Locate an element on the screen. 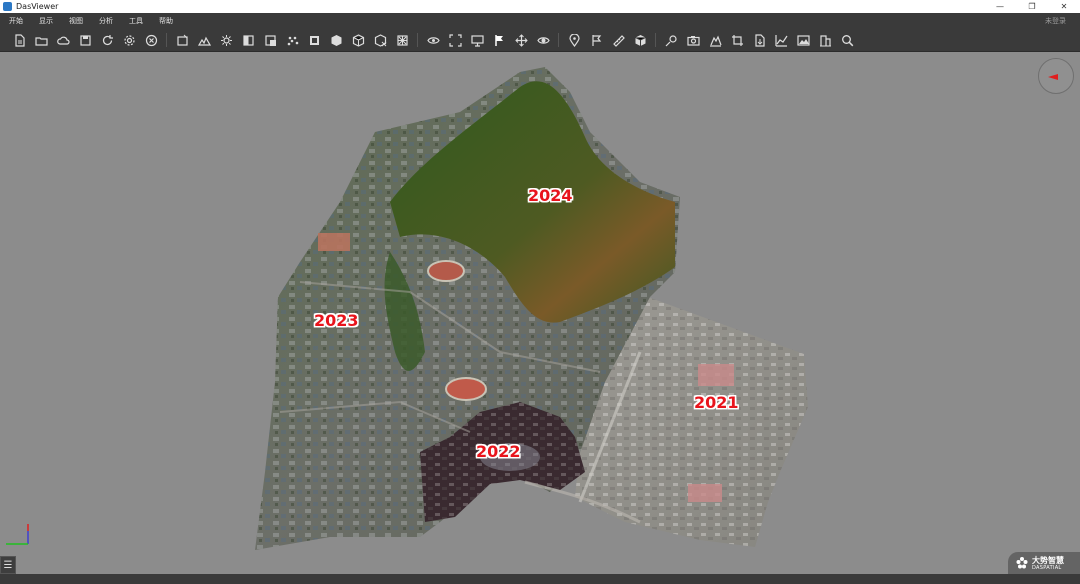  location-icon is located at coordinates (574, 40).